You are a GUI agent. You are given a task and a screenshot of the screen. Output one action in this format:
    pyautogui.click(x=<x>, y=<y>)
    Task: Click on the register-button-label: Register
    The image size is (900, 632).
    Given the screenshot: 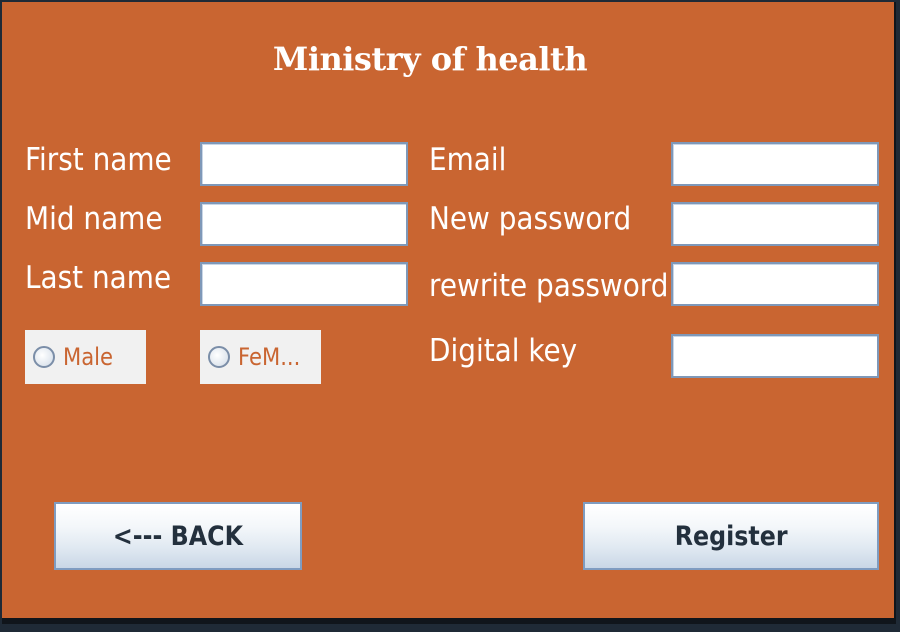 What is the action you would take?
    pyautogui.click(x=731, y=536)
    